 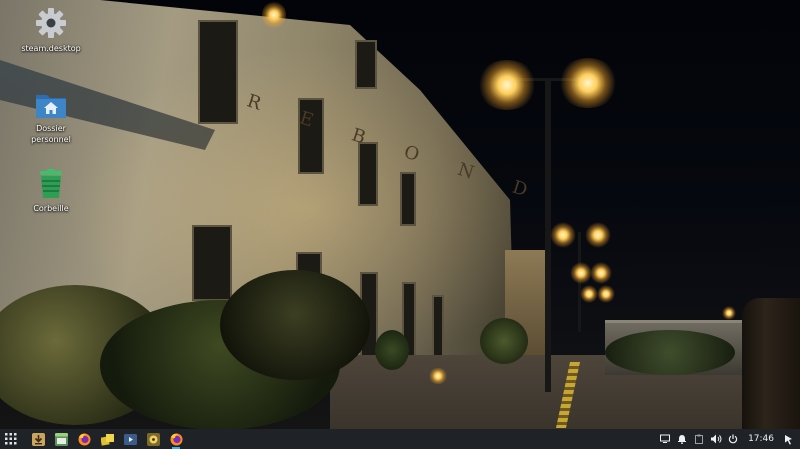 I want to click on clipboard-icon, so click(x=699, y=439).